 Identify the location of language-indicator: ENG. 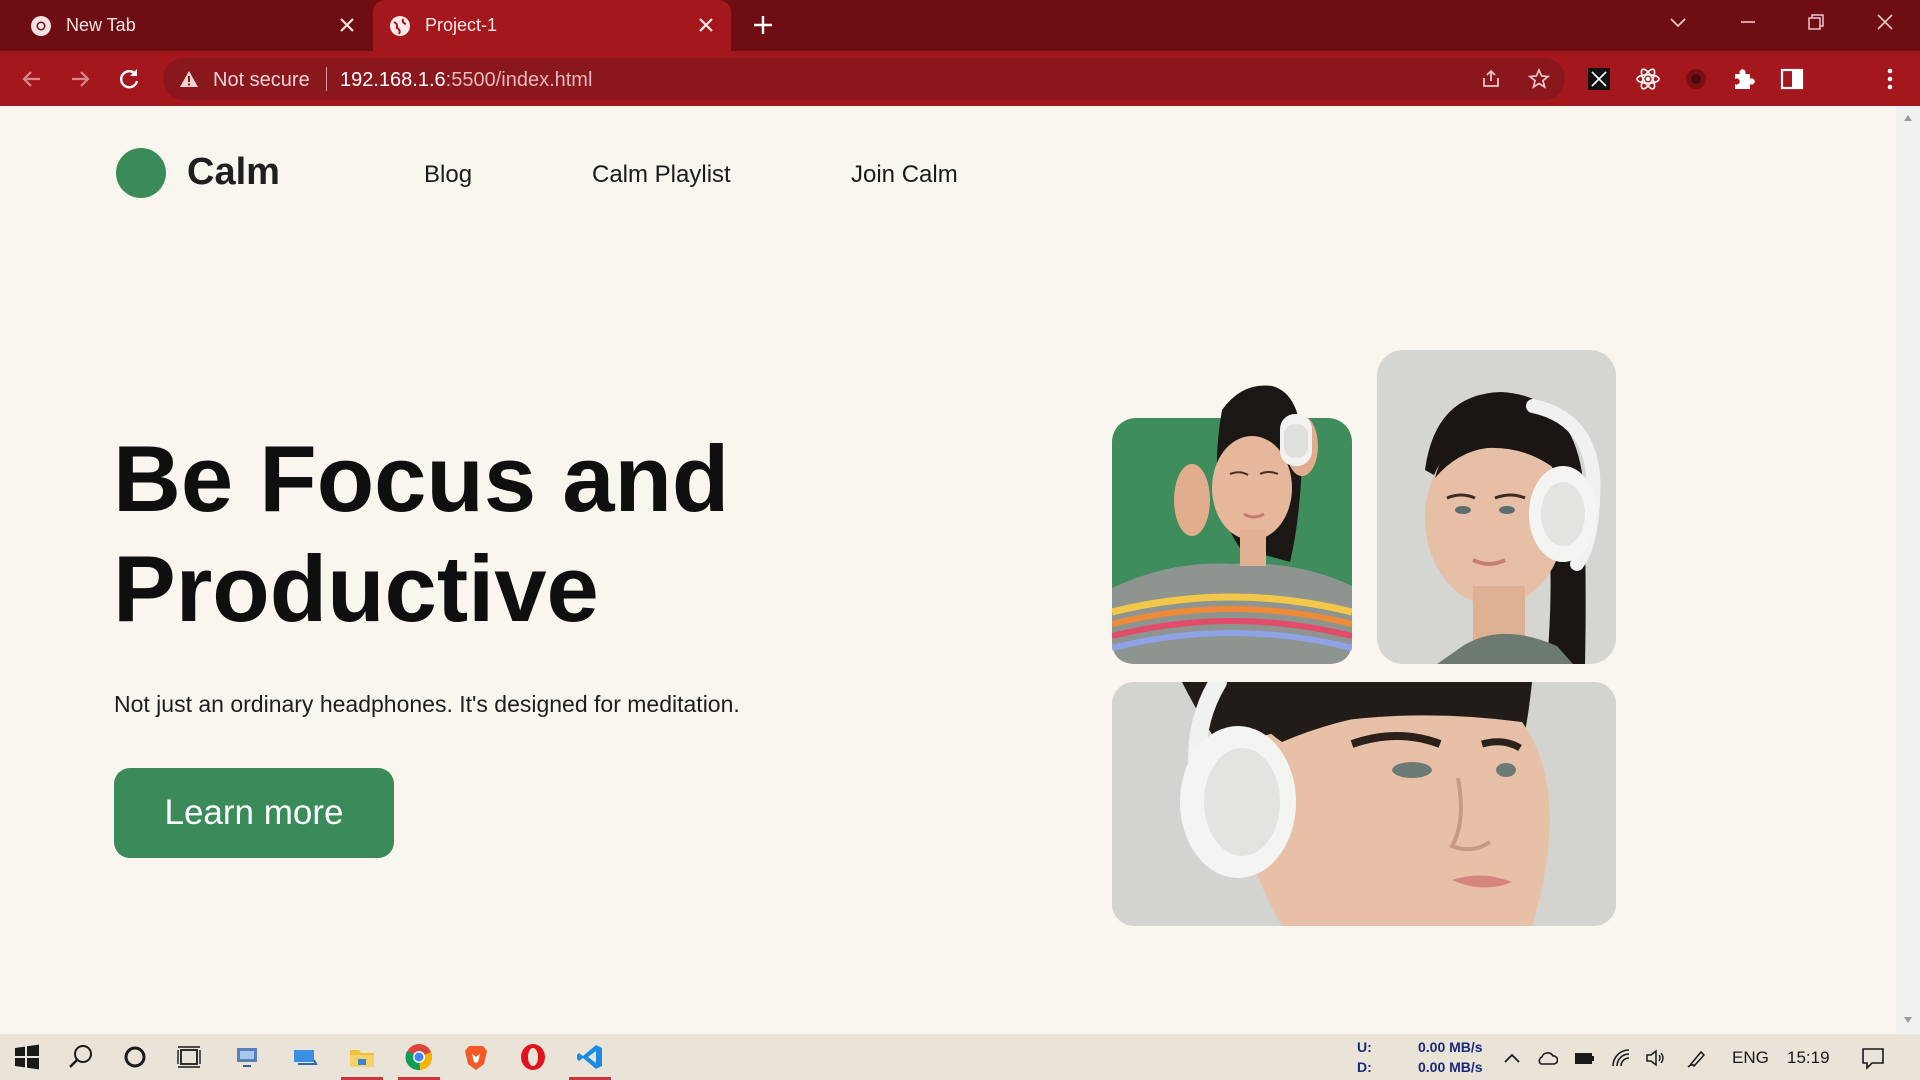
(1750, 1058).